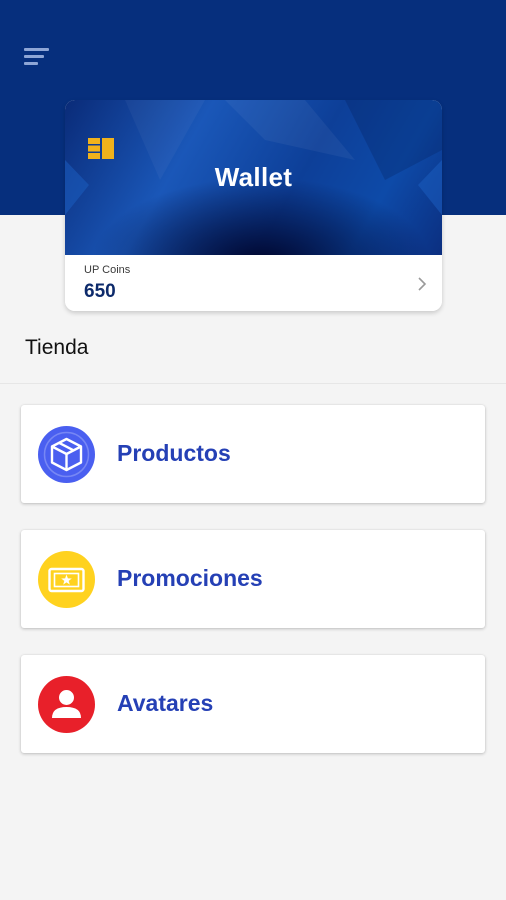  Describe the element at coordinates (66, 579) in the screenshot. I see `ticket-star-icon` at that location.